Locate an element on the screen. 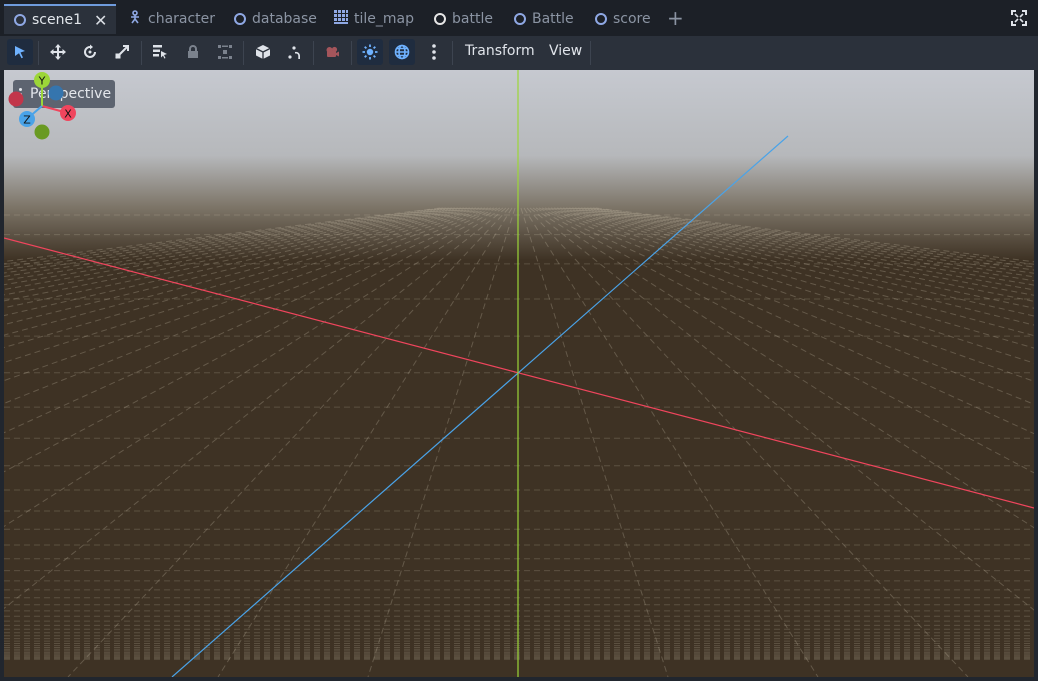 The image size is (1038, 681). tab-label: score is located at coordinates (632, 19).